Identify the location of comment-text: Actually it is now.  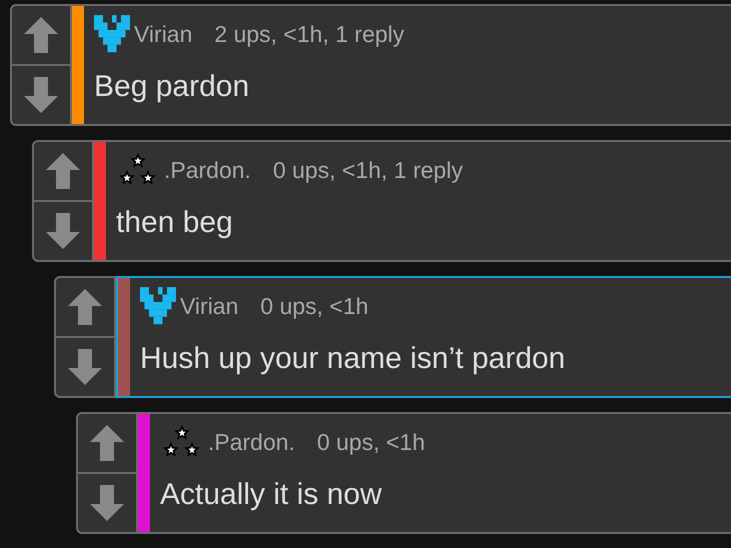
(271, 495).